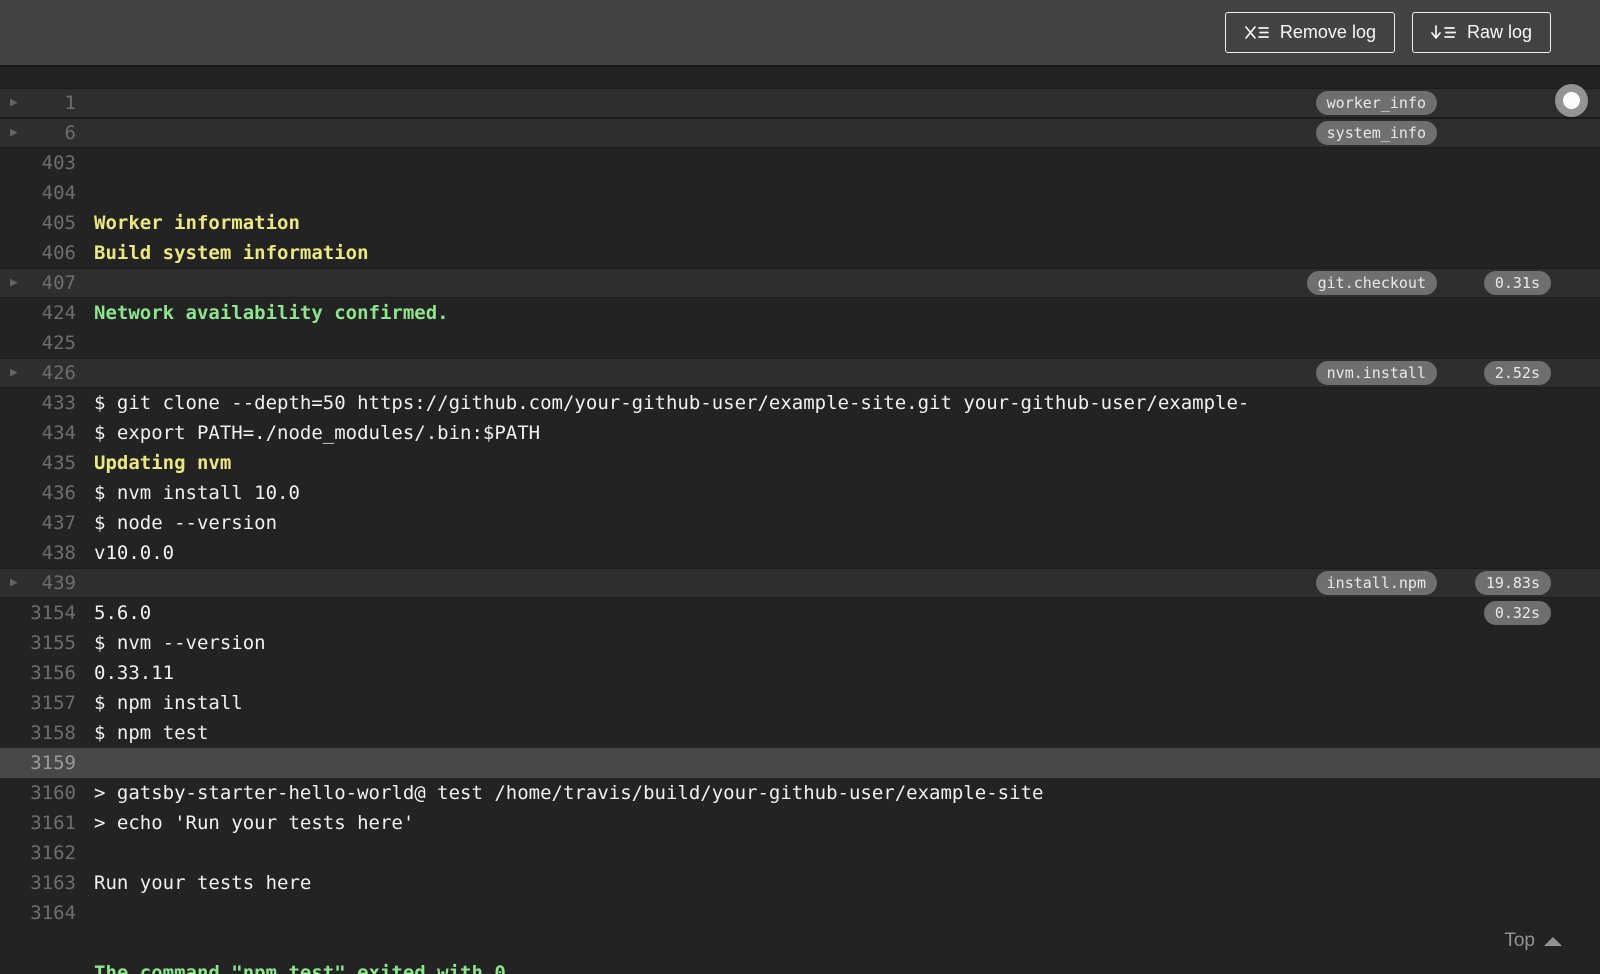 The image size is (1600, 974). Describe the element at coordinates (38, 343) in the screenshot. I see `line-number: 425` at that location.